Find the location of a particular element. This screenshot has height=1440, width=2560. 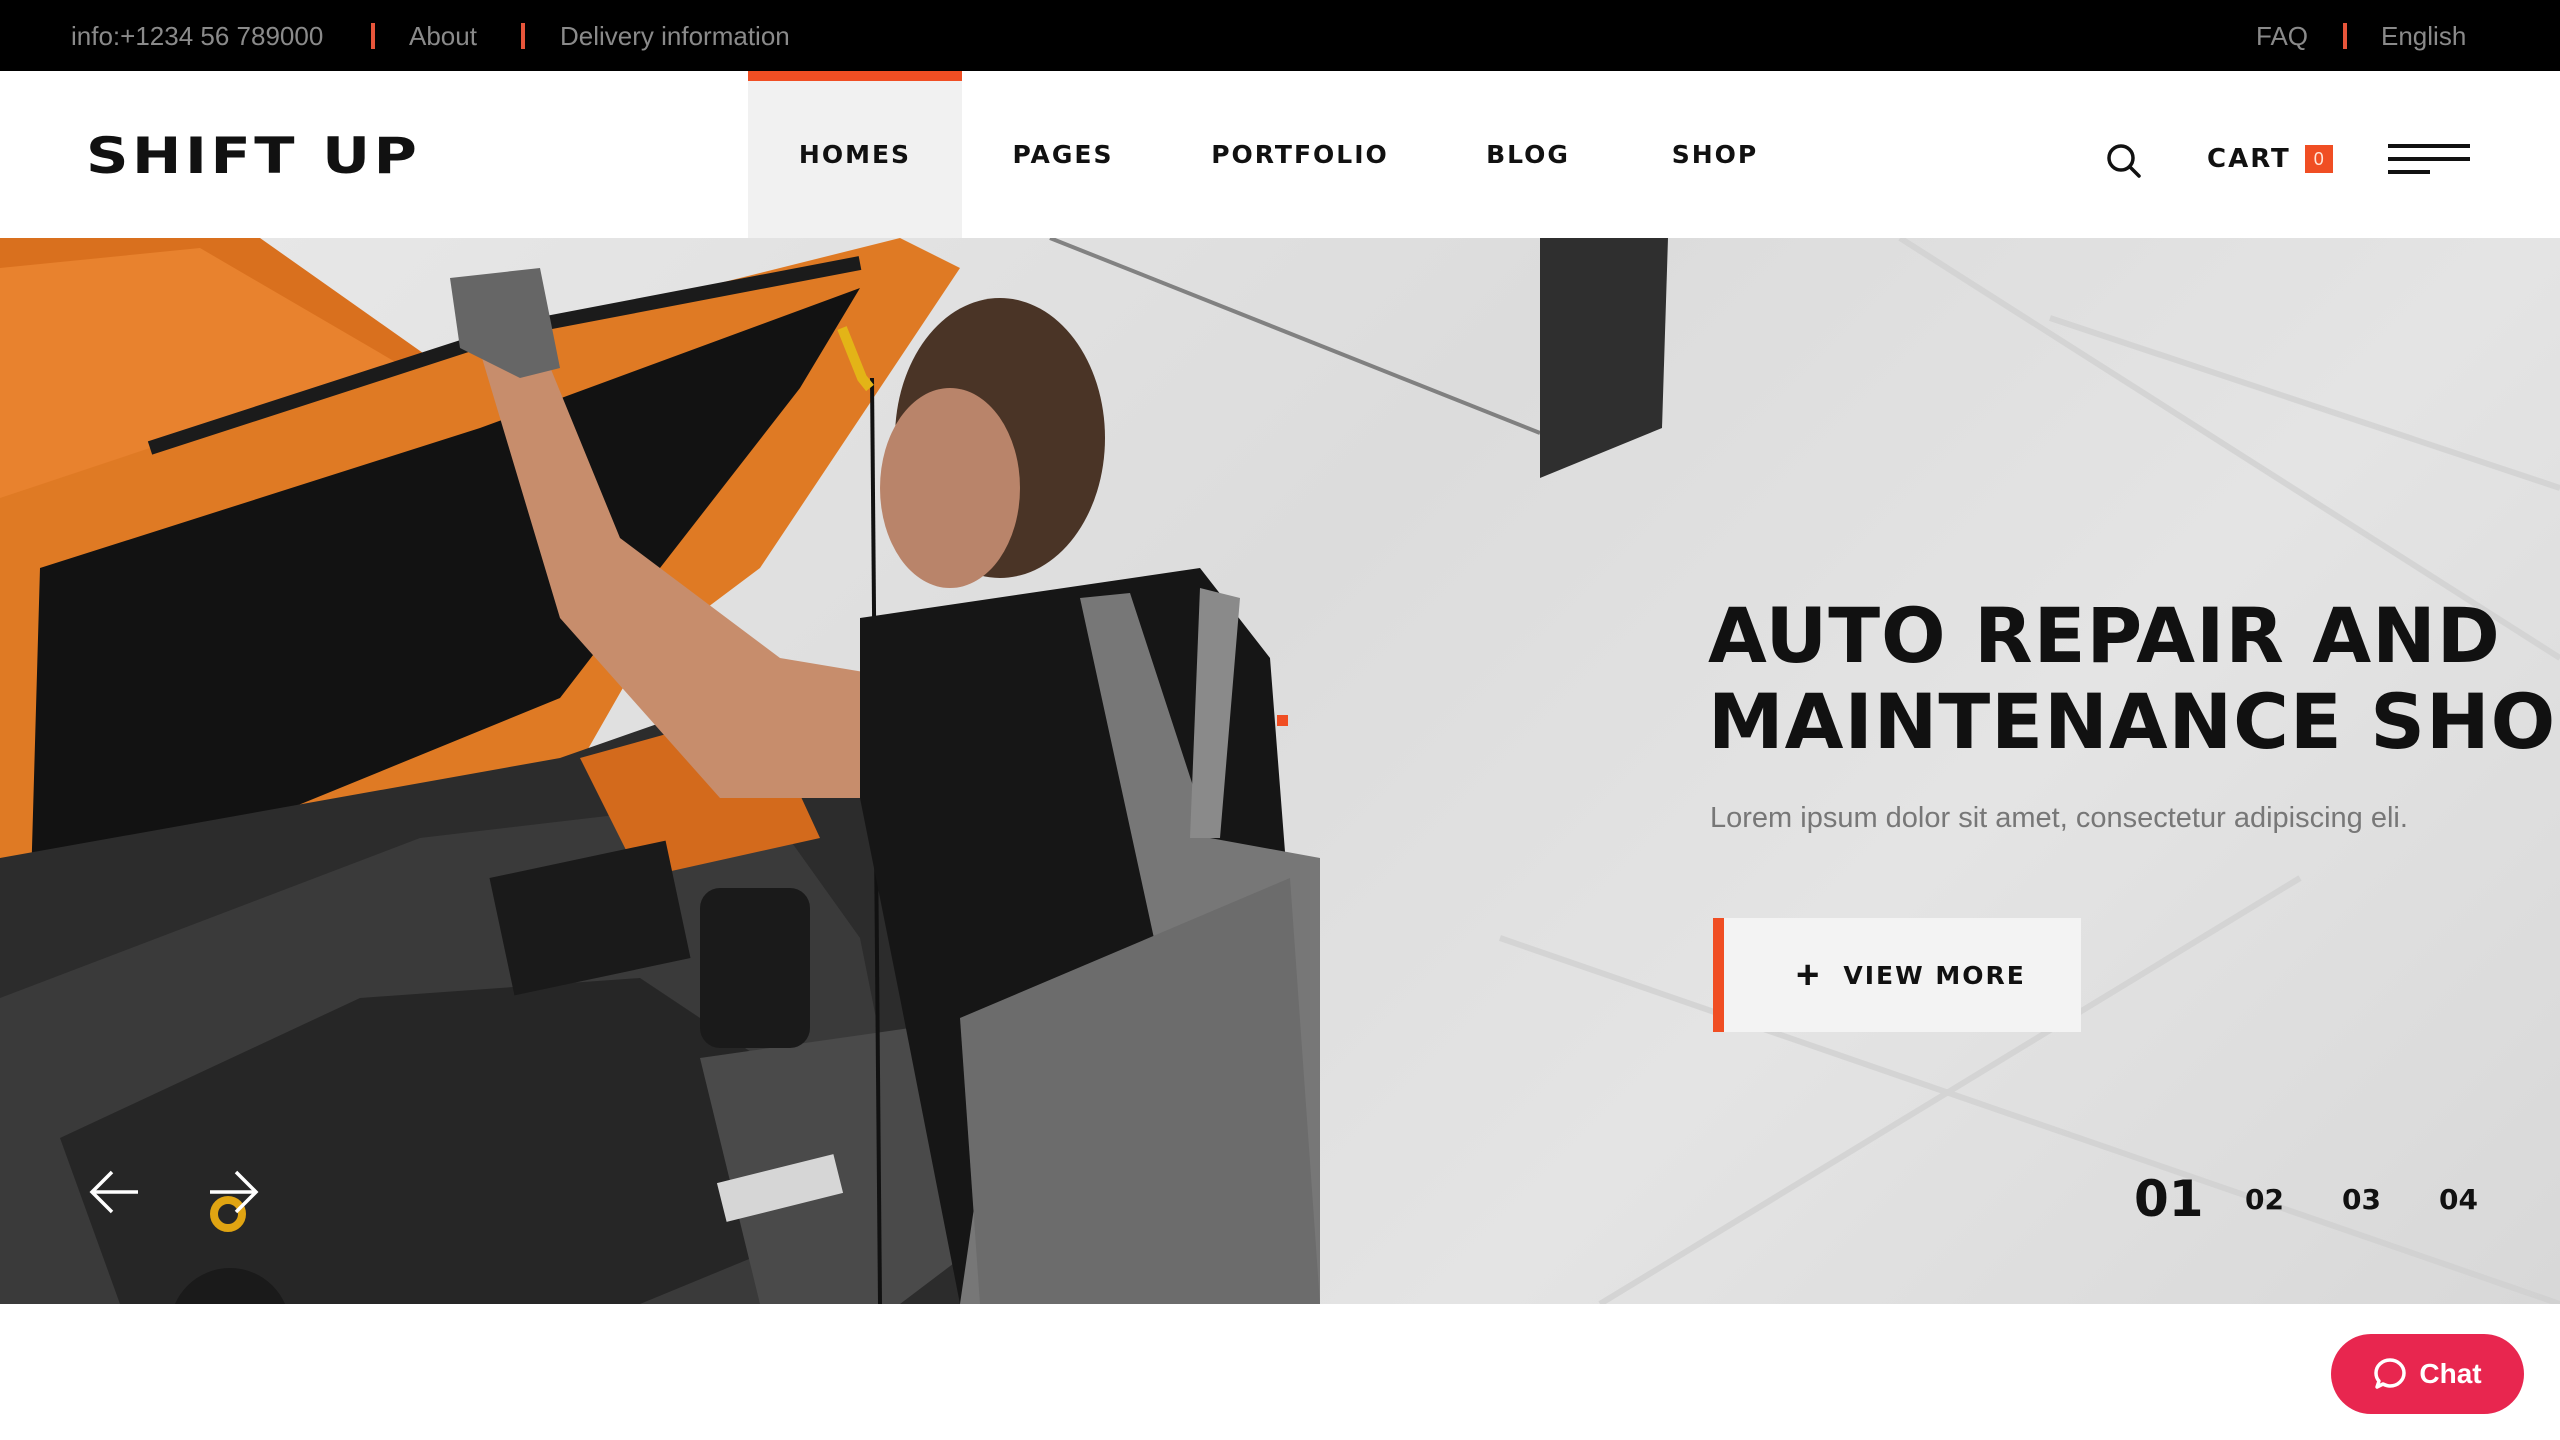

nav-item-blog: BLOG is located at coordinates (1528, 154).